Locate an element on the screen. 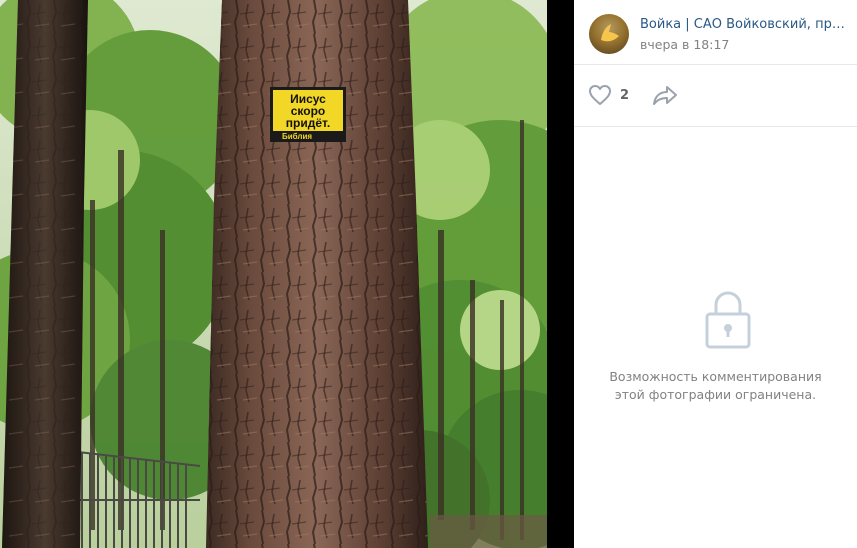 This screenshot has height=548, width=857. post-actions: 2 is located at coordinates (715, 96).